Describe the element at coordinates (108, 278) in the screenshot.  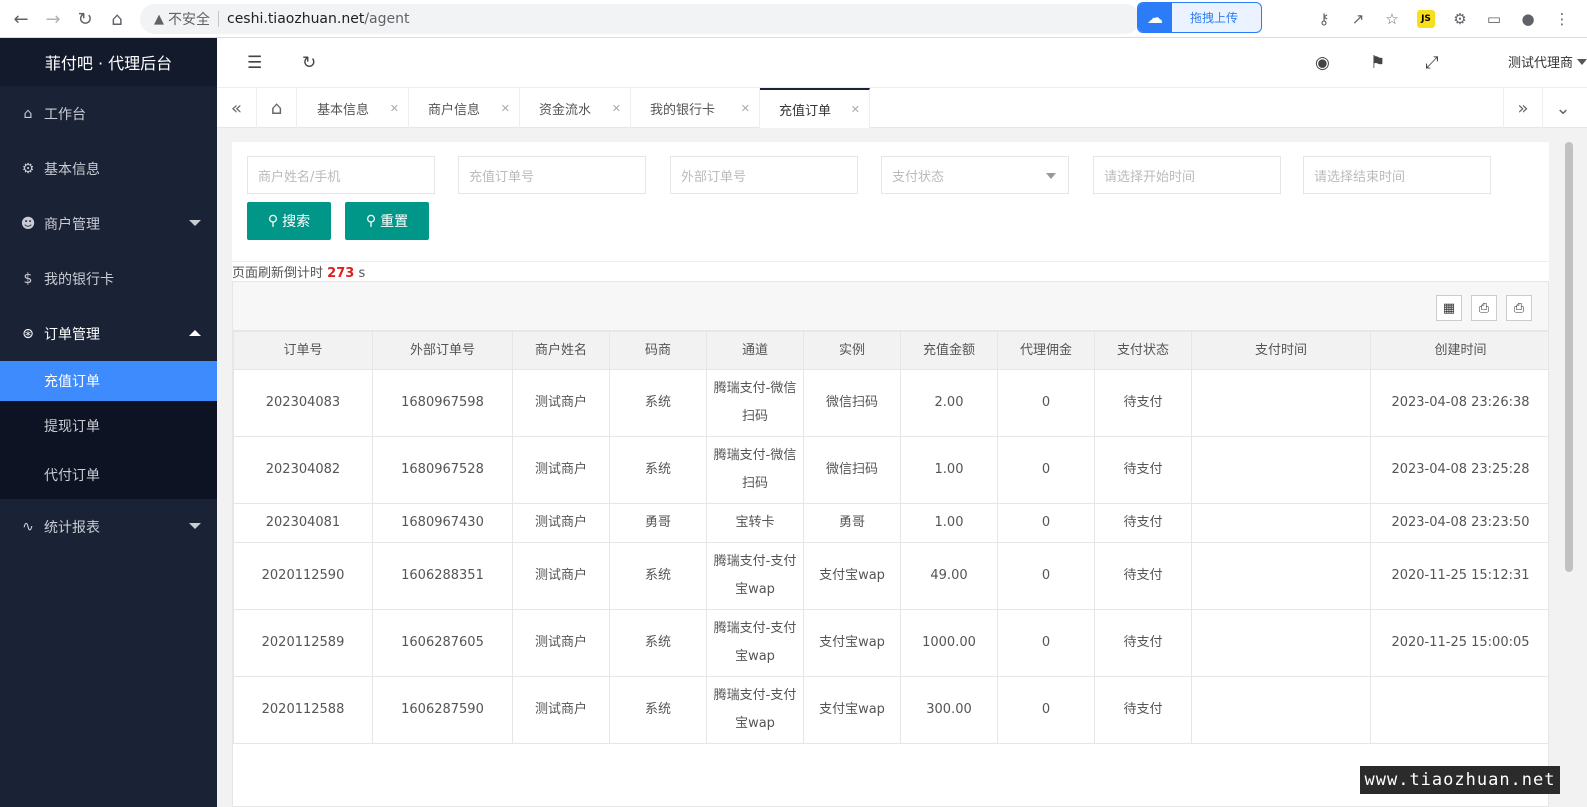
I see `sidebar-item-bank-card: $ 我的银行卡` at that location.